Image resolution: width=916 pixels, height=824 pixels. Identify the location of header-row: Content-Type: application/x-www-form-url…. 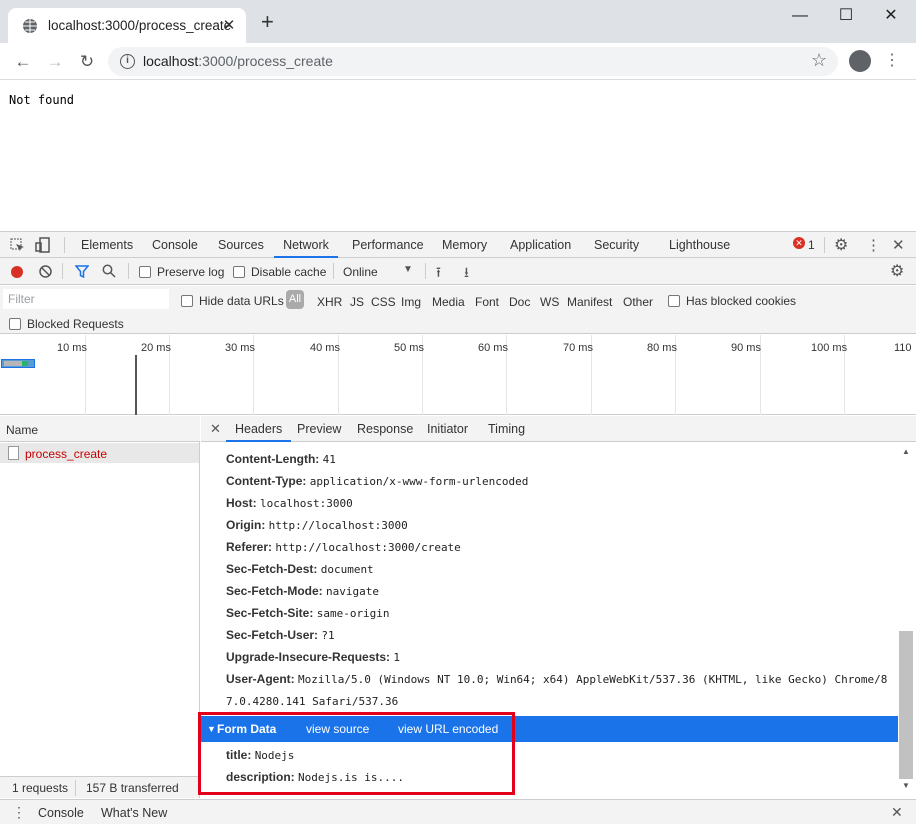
(377, 481).